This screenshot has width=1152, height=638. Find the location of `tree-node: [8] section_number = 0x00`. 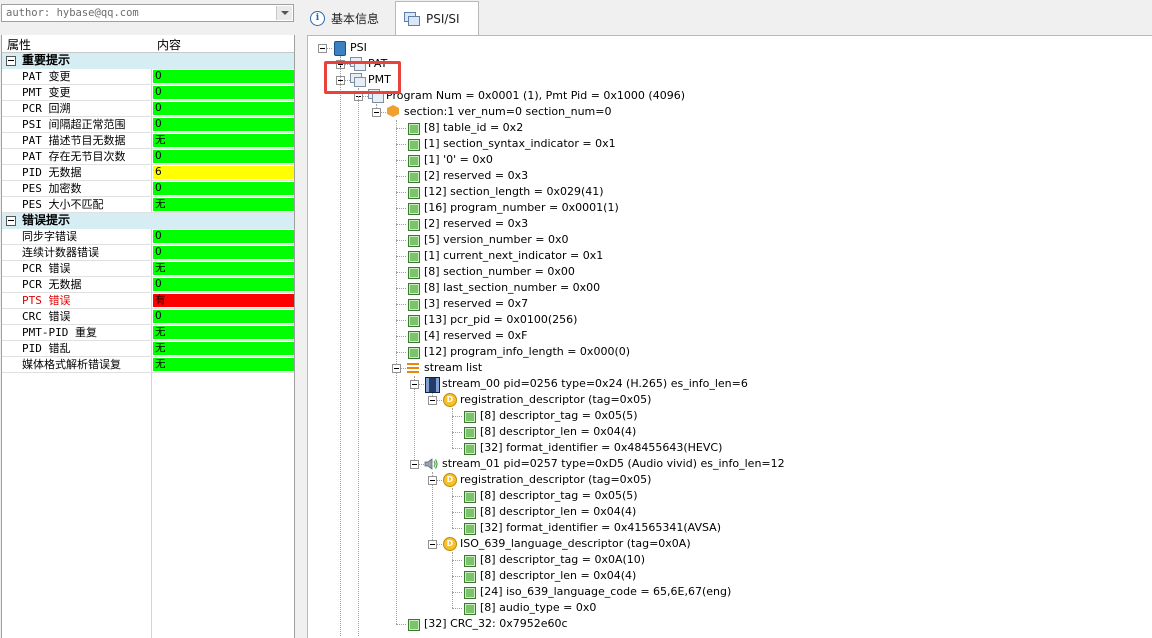

tree-node: [8] section_number = 0x00 is located at coordinates (728, 272).